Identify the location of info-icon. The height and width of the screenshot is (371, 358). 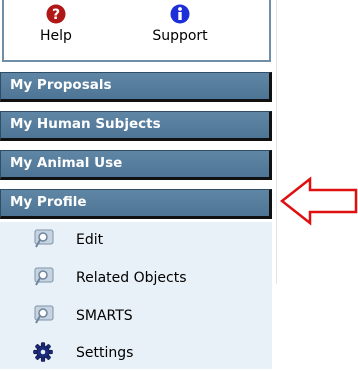
(180, 14).